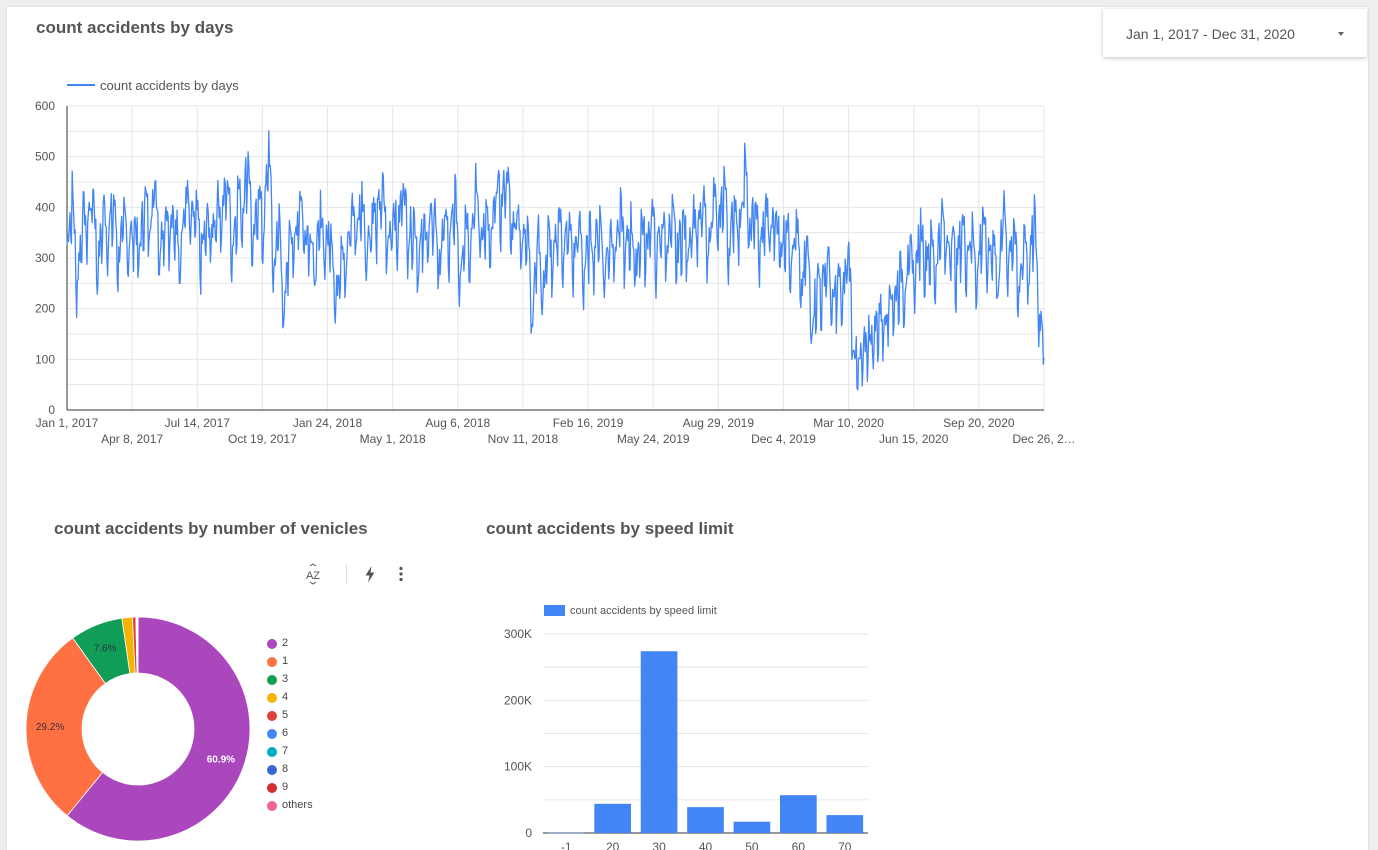 This screenshot has width=1378, height=850. I want to click on x-tick-label: Dec 4, 2019, so click(783, 439).